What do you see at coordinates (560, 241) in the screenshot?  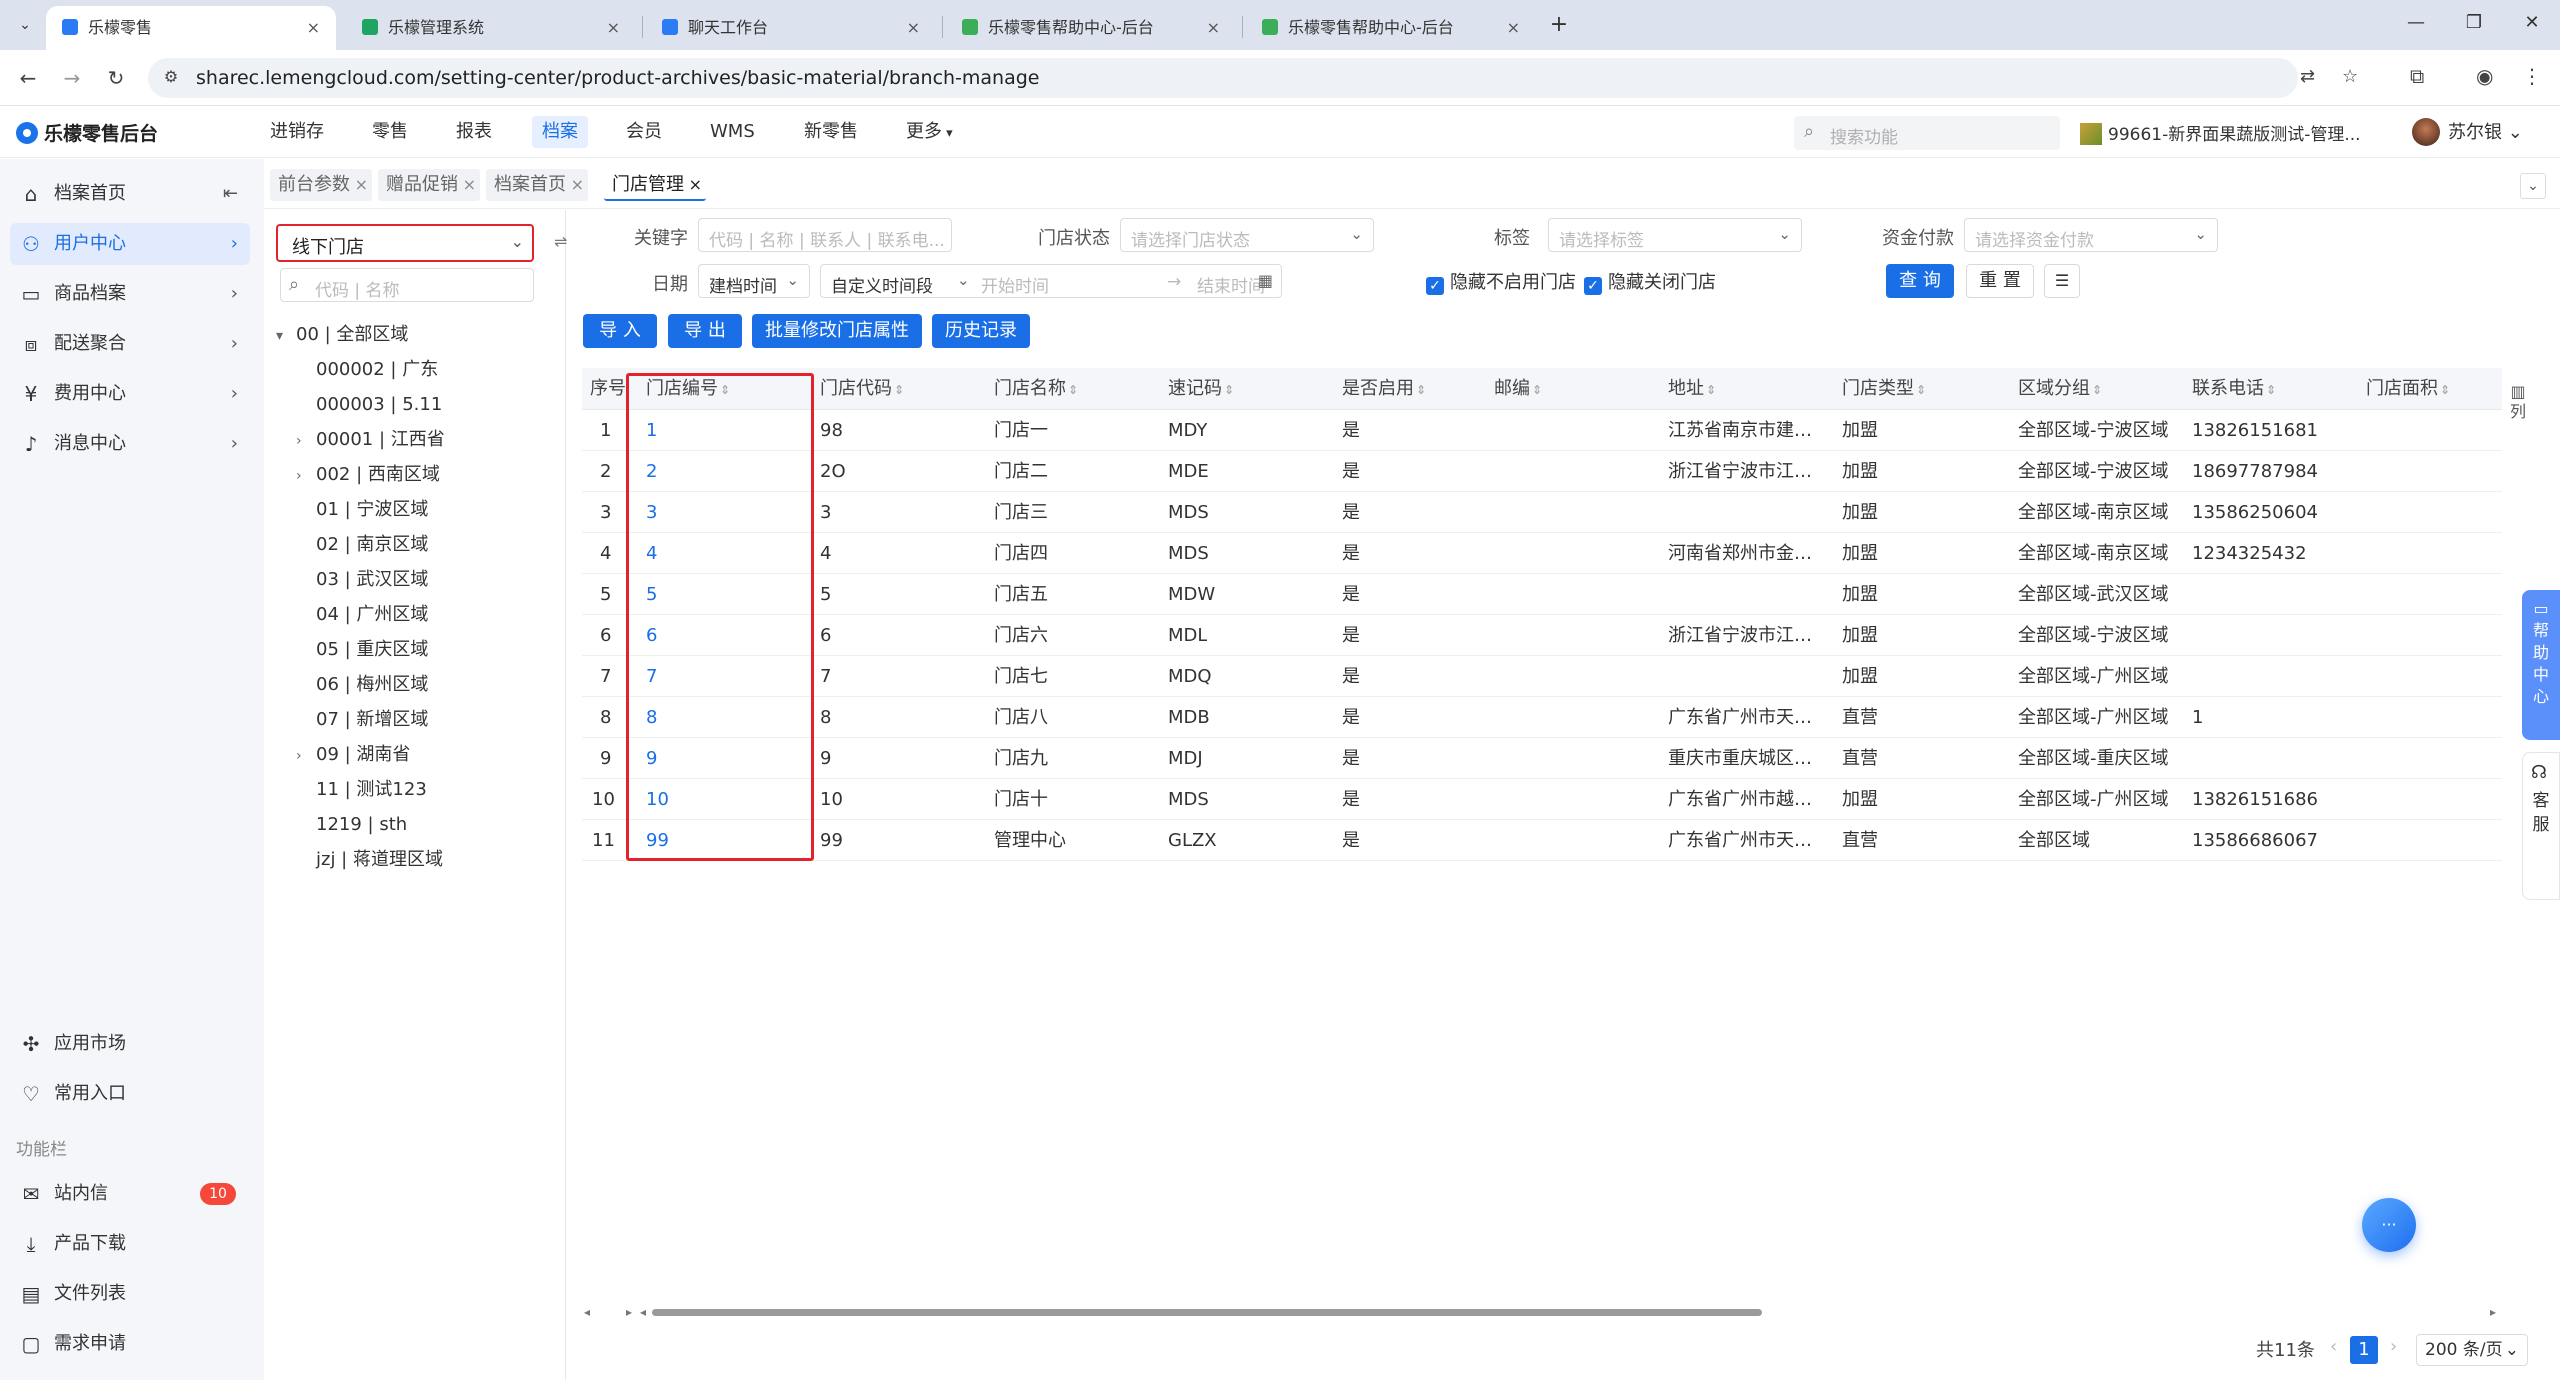 I see `tree-toggle-icon: ⇌` at bounding box center [560, 241].